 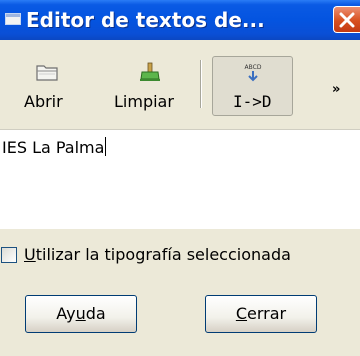 What do you see at coordinates (150, 71) in the screenshot?
I see `broom-icon` at bounding box center [150, 71].